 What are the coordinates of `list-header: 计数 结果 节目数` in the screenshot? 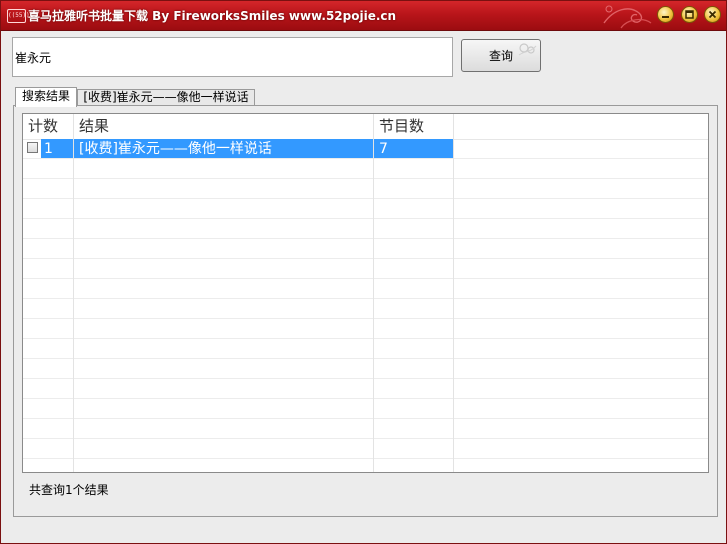 It's located at (365, 127).